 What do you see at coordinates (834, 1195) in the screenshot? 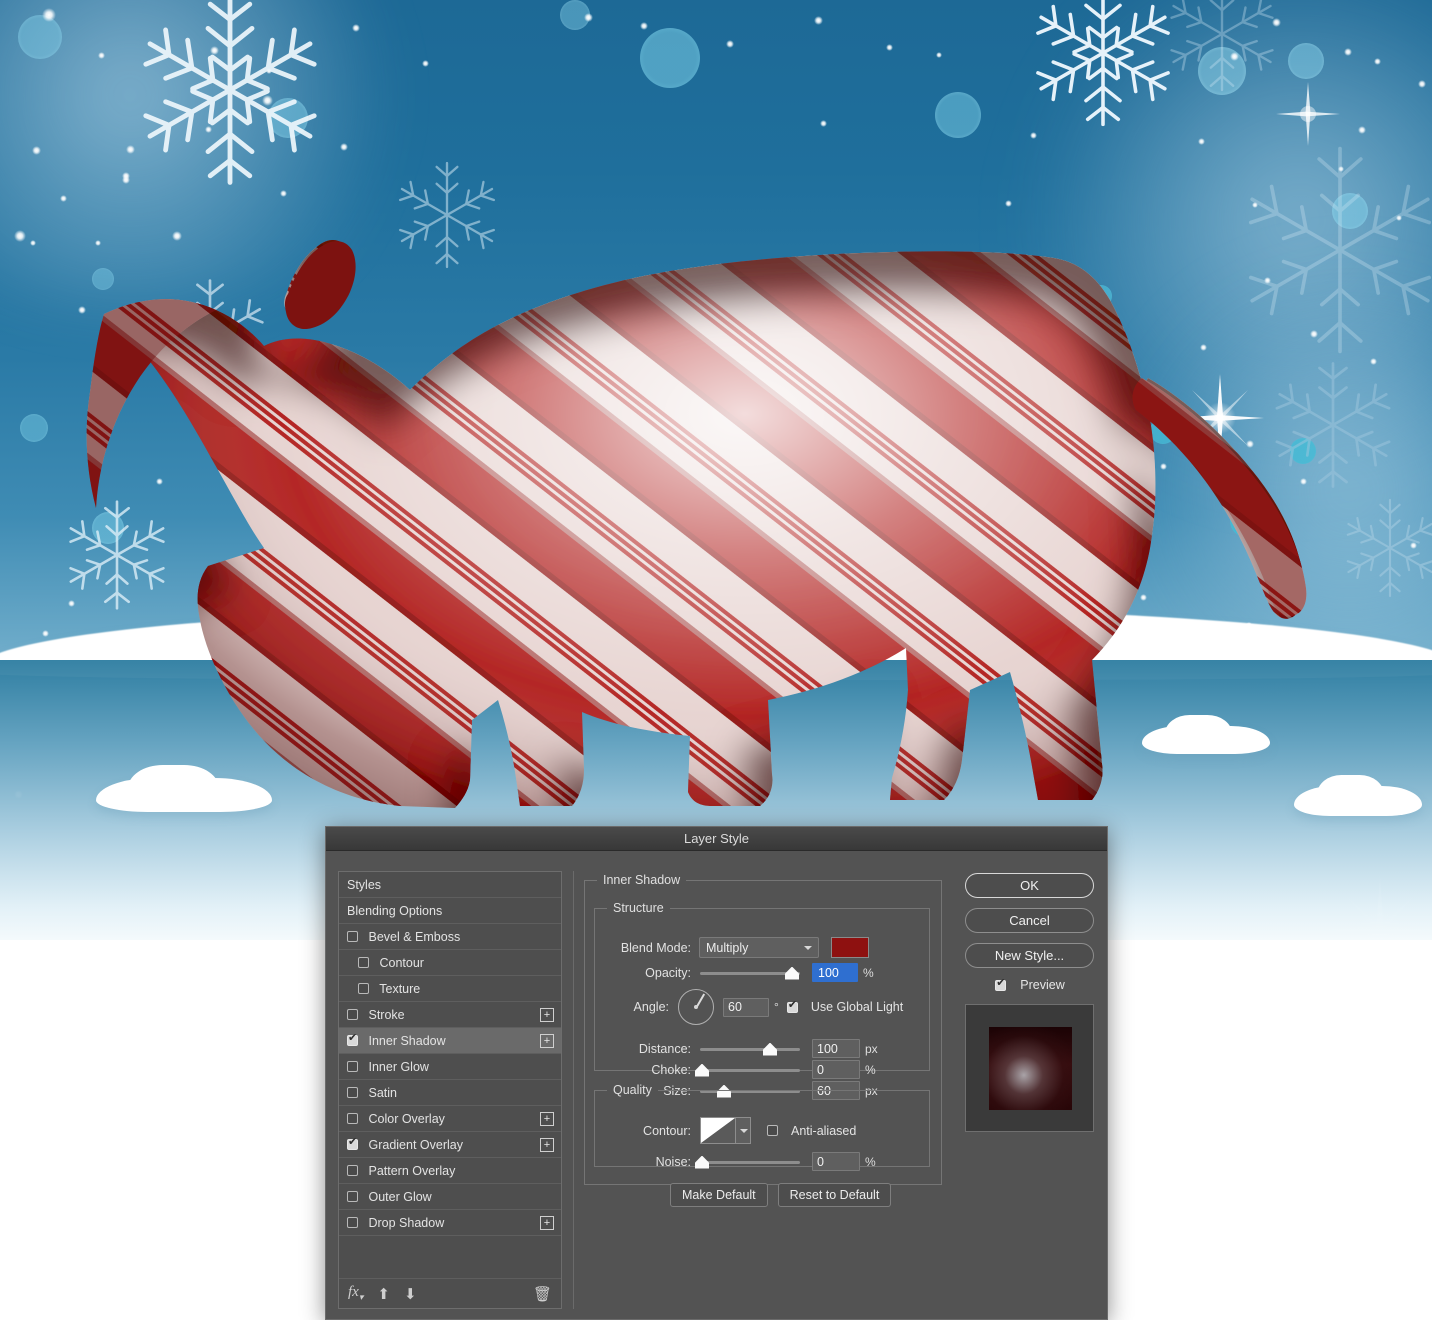
I see `reset-to-default-button: Reset to Default` at bounding box center [834, 1195].